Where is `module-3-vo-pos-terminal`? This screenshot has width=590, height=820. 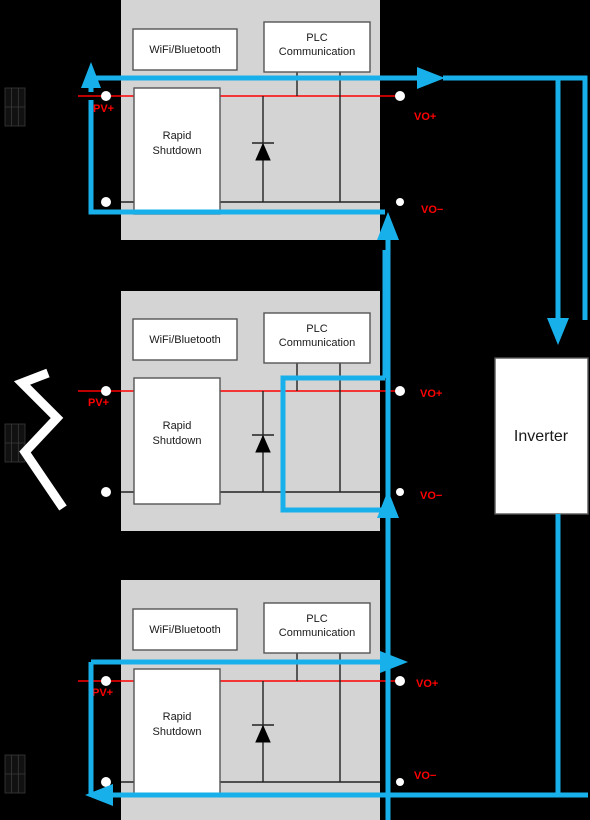 module-3-vo-pos-terminal is located at coordinates (400, 681).